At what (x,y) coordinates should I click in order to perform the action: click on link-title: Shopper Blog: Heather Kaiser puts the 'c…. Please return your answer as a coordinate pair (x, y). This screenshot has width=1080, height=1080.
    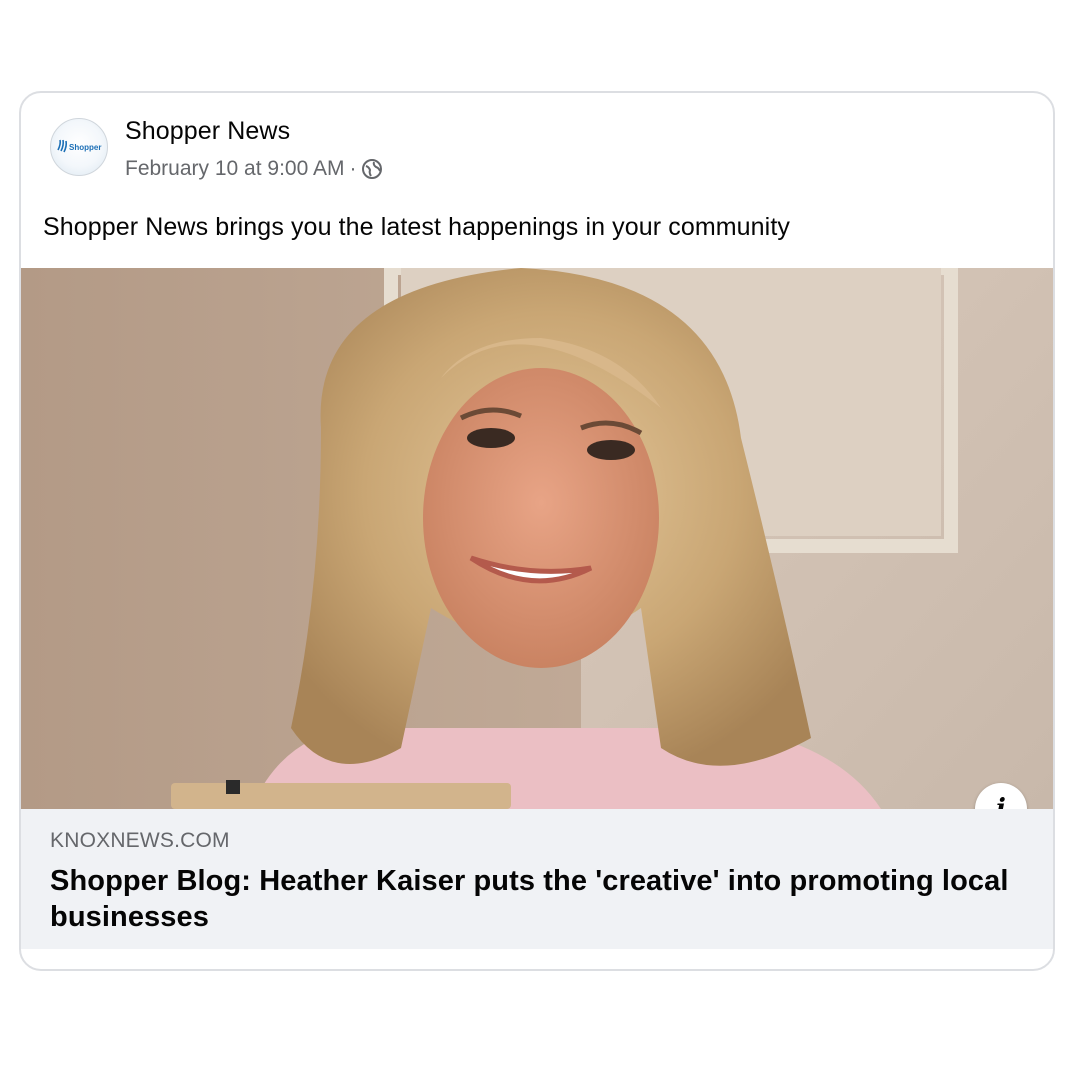
    Looking at the image, I should click on (530, 899).